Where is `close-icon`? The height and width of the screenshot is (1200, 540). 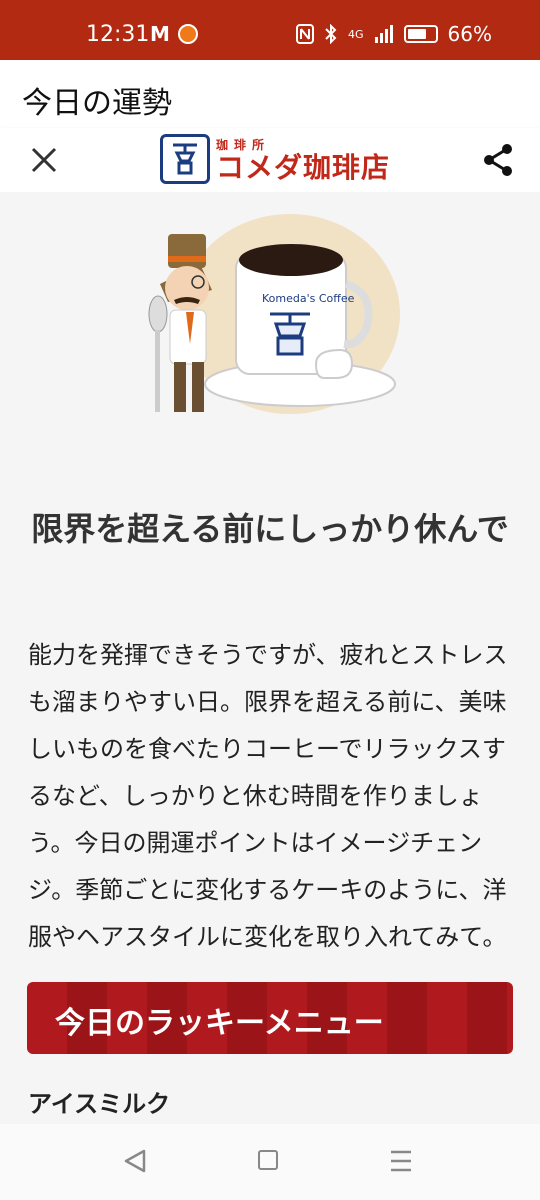 close-icon is located at coordinates (44, 160).